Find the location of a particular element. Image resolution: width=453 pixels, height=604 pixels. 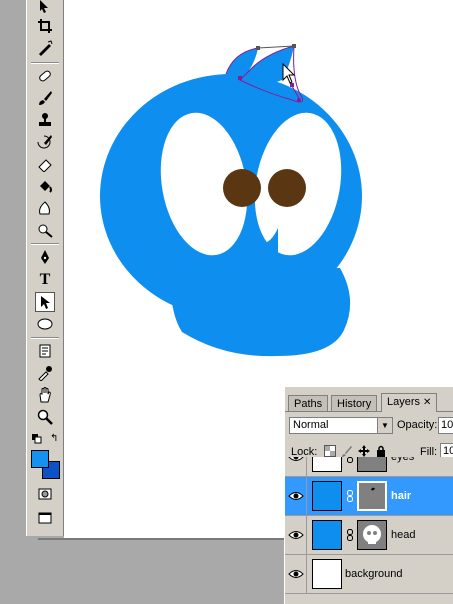

history-brush-icon is located at coordinates (45, 142).